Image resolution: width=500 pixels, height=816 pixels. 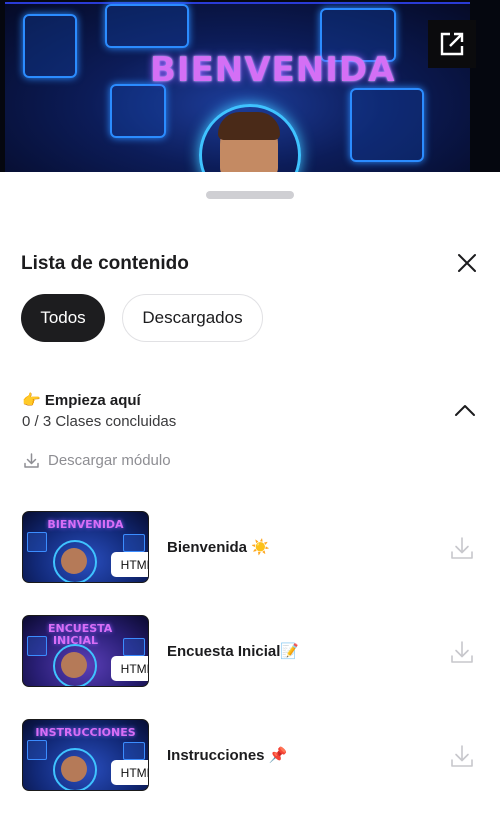 I want to click on open-external-icon, so click(x=452, y=44).